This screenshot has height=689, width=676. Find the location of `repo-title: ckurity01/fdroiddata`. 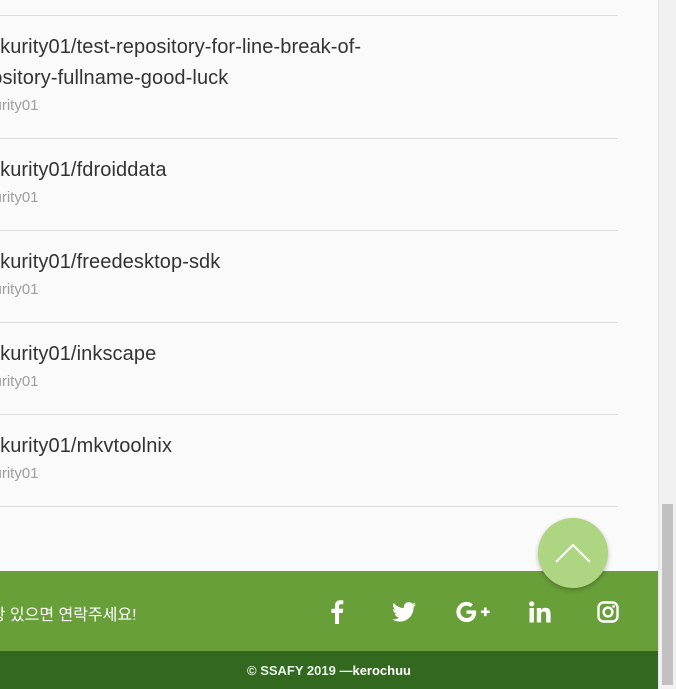

repo-title: ckurity01/fdroiddata is located at coordinates (83, 170).